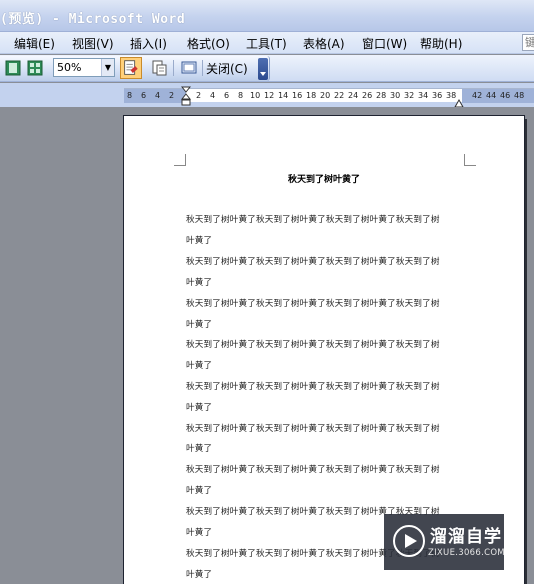 The image size is (534, 584). Describe the element at coordinates (477, 95) in the screenshot. I see `ruler-tick: 42` at that location.